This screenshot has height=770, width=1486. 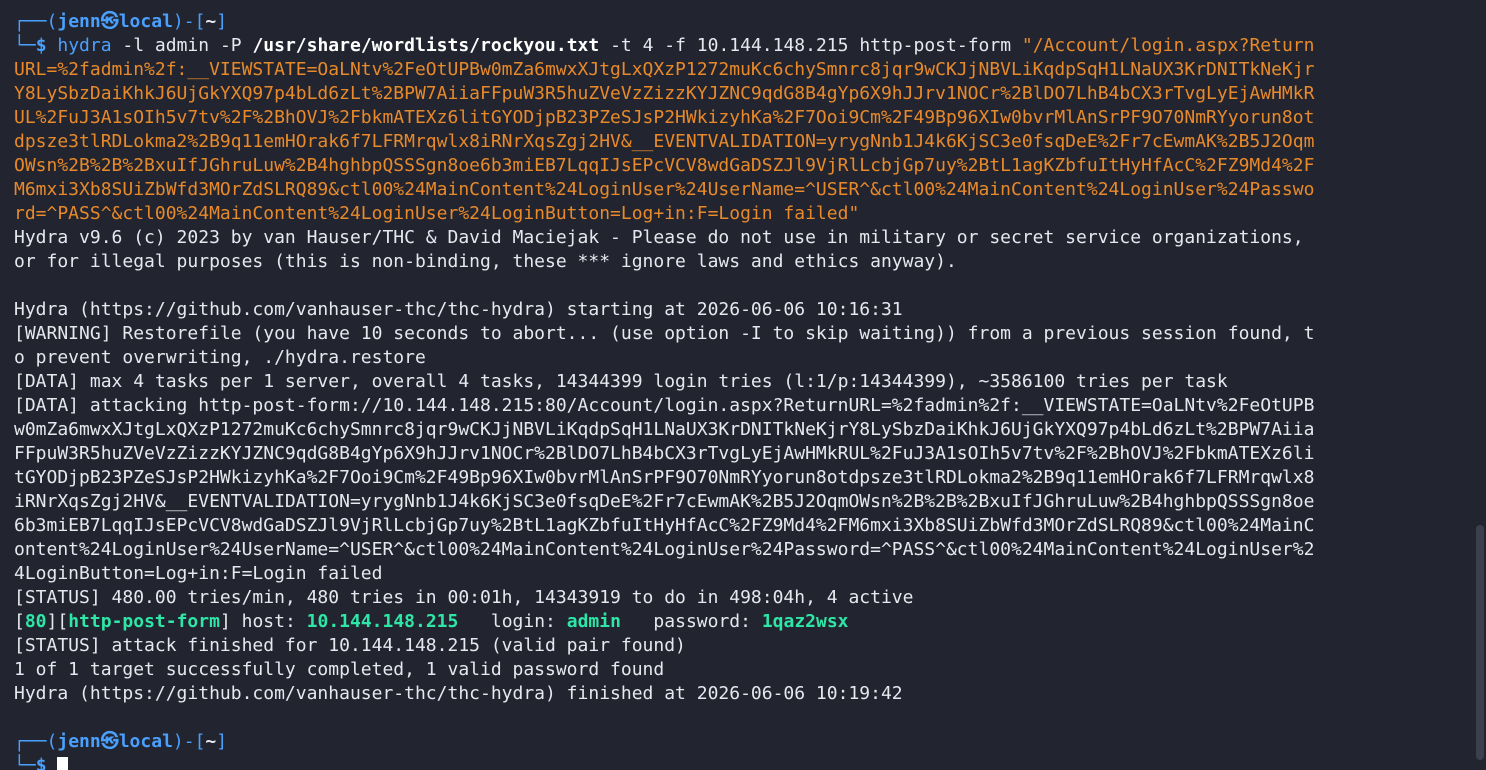 I want to click on found-service: http-post-form, so click(x=144, y=621).